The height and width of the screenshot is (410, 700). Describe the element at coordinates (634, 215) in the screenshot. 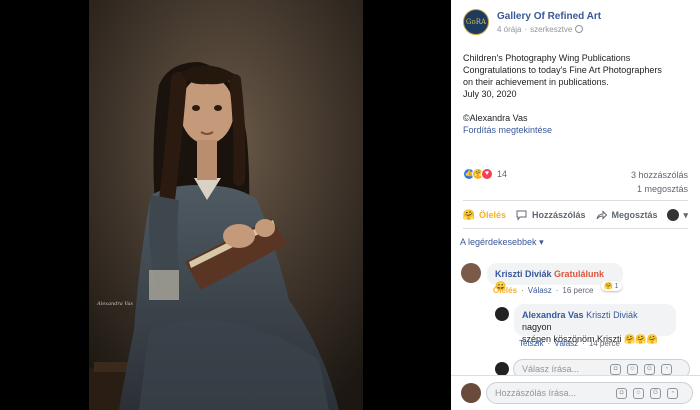

I see `share-label: Megosztás` at that location.